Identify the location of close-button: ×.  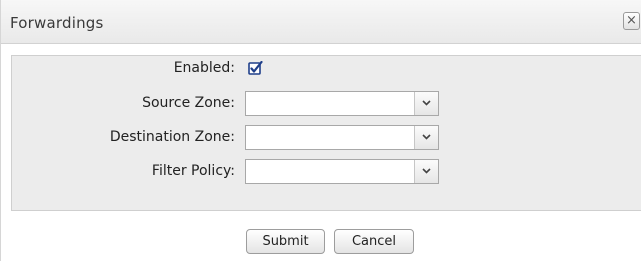
(631, 21).